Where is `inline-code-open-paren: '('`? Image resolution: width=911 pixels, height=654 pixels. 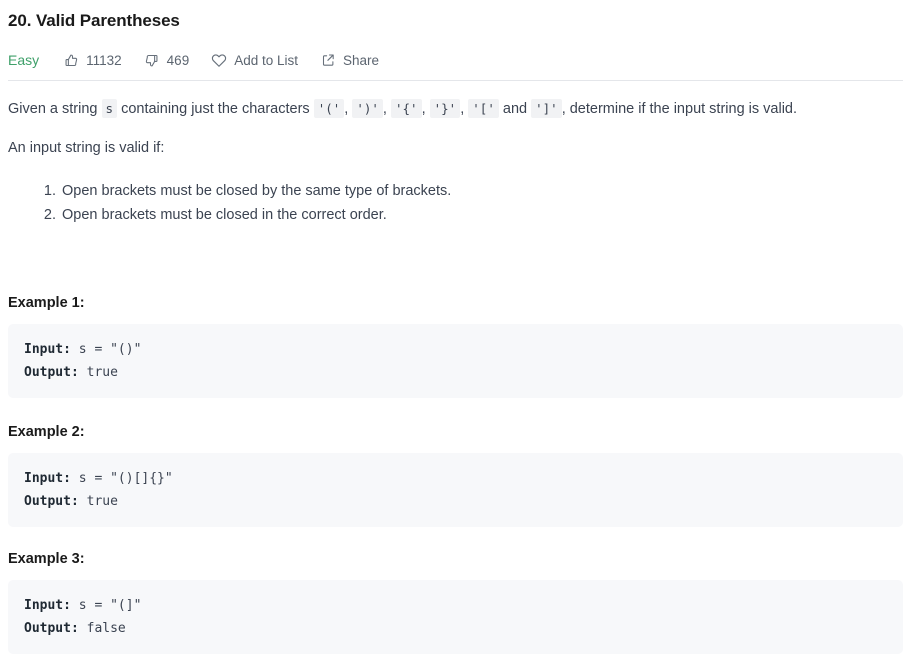
inline-code-open-paren: '(' is located at coordinates (329, 108).